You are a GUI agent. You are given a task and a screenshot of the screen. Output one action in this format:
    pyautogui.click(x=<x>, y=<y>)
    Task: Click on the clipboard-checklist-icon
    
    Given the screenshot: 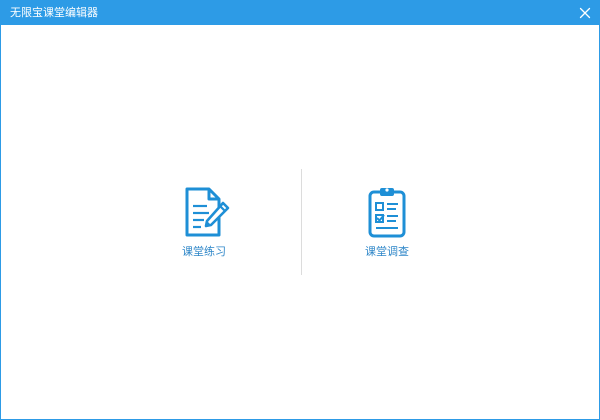 What is the action you would take?
    pyautogui.click(x=387, y=212)
    